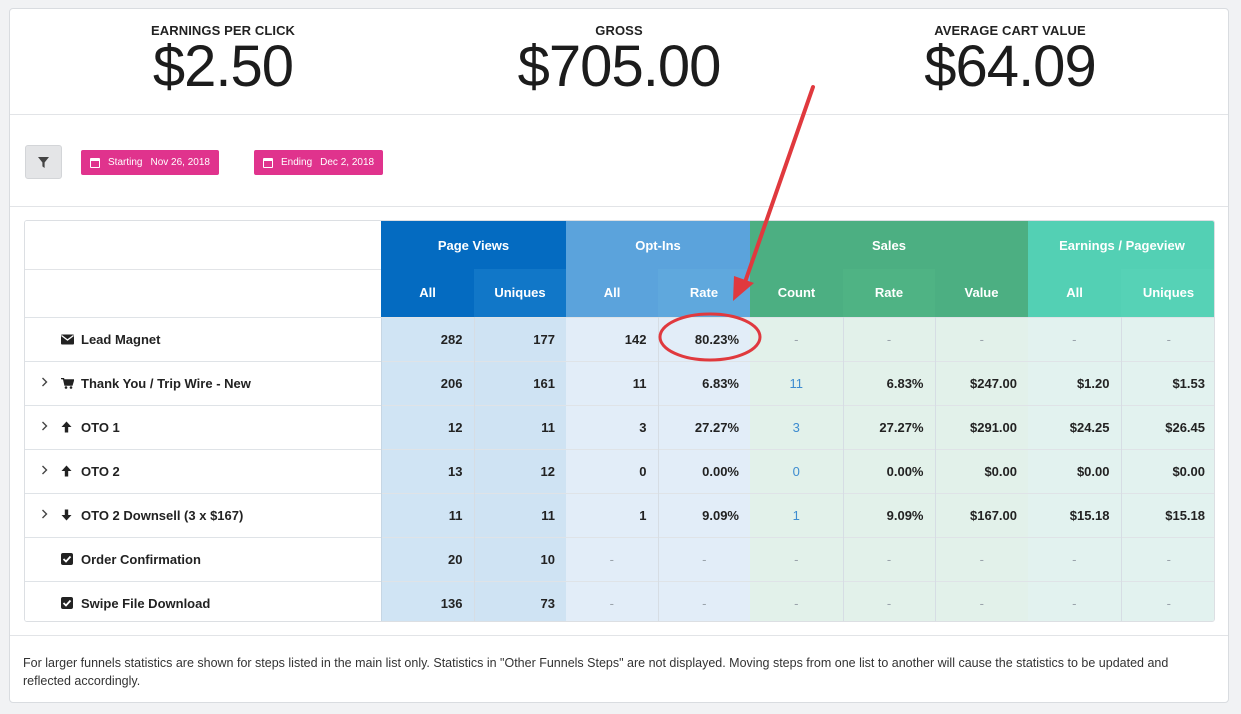  Describe the element at coordinates (223, 66) in the screenshot. I see `stat-value: $2.50` at that location.